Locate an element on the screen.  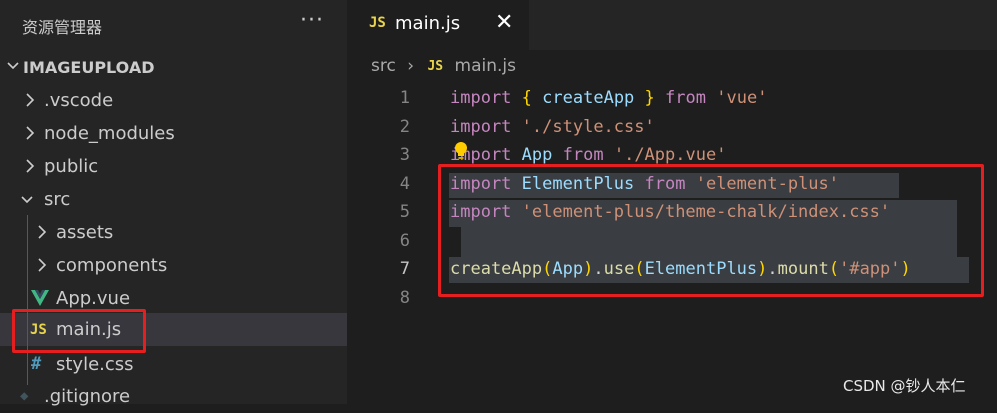
tab-main-js: JS main.js ✕ is located at coordinates (438, 25).